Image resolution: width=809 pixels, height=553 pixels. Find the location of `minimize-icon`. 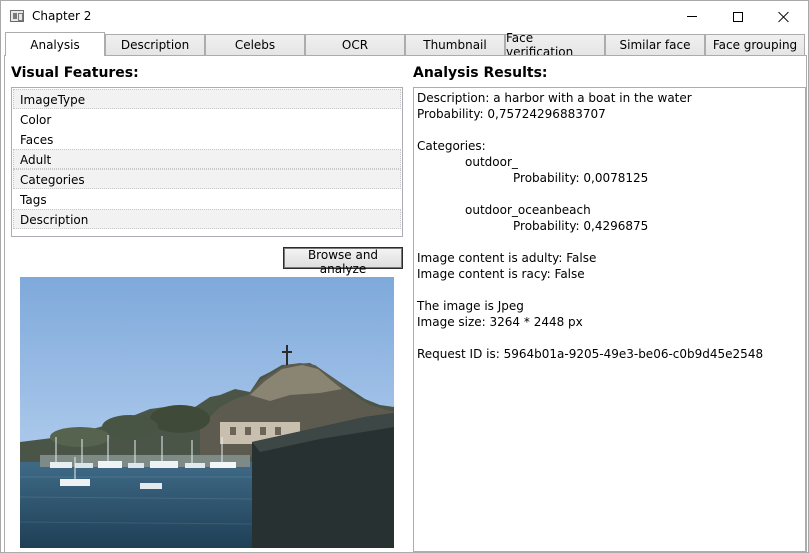

minimize-icon is located at coordinates (692, 16).